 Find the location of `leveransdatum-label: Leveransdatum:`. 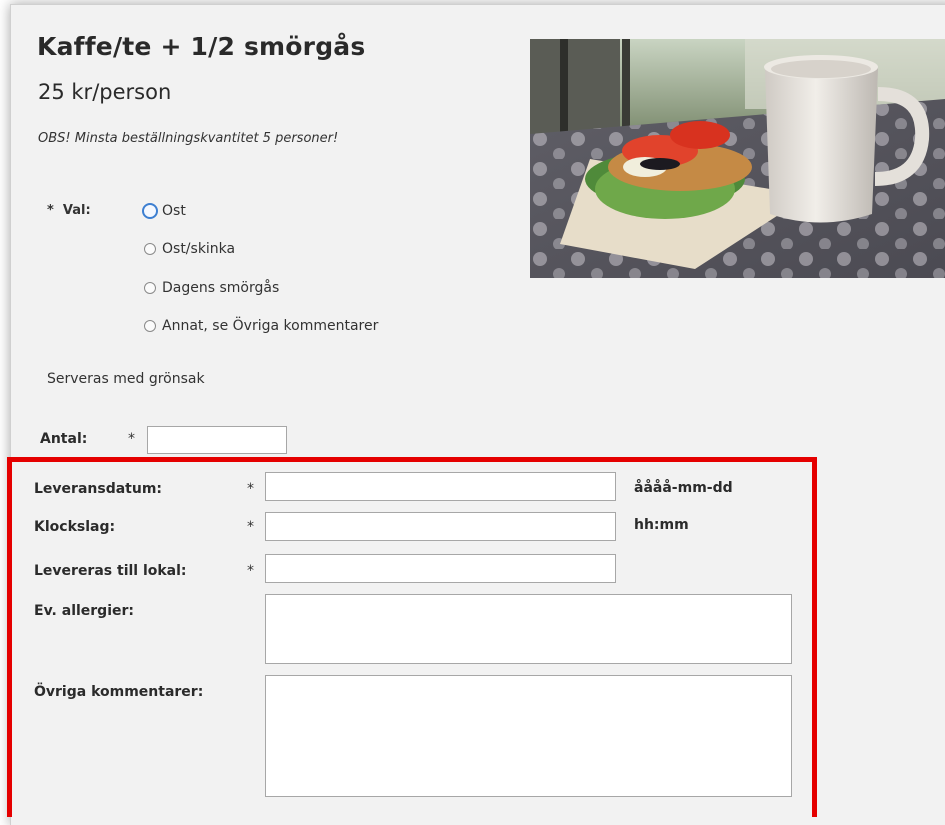

leveransdatum-label: Leveransdatum: is located at coordinates (98, 489).